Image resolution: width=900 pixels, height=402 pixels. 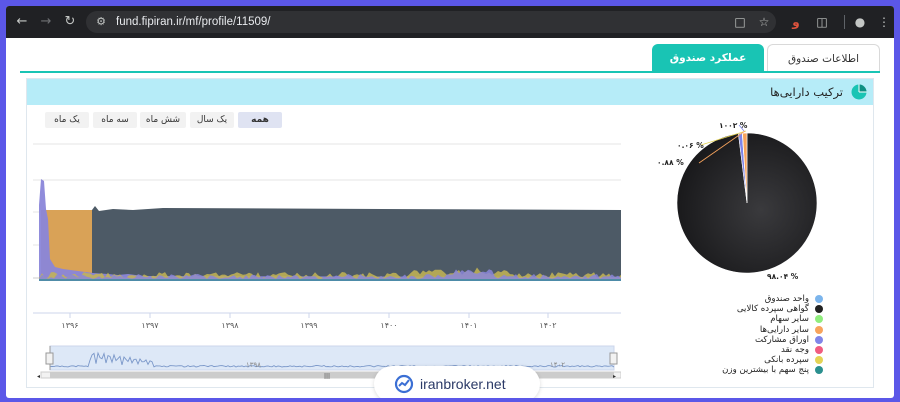 What do you see at coordinates (764, 22) in the screenshot?
I see `star-icon: ☆` at bounding box center [764, 22].